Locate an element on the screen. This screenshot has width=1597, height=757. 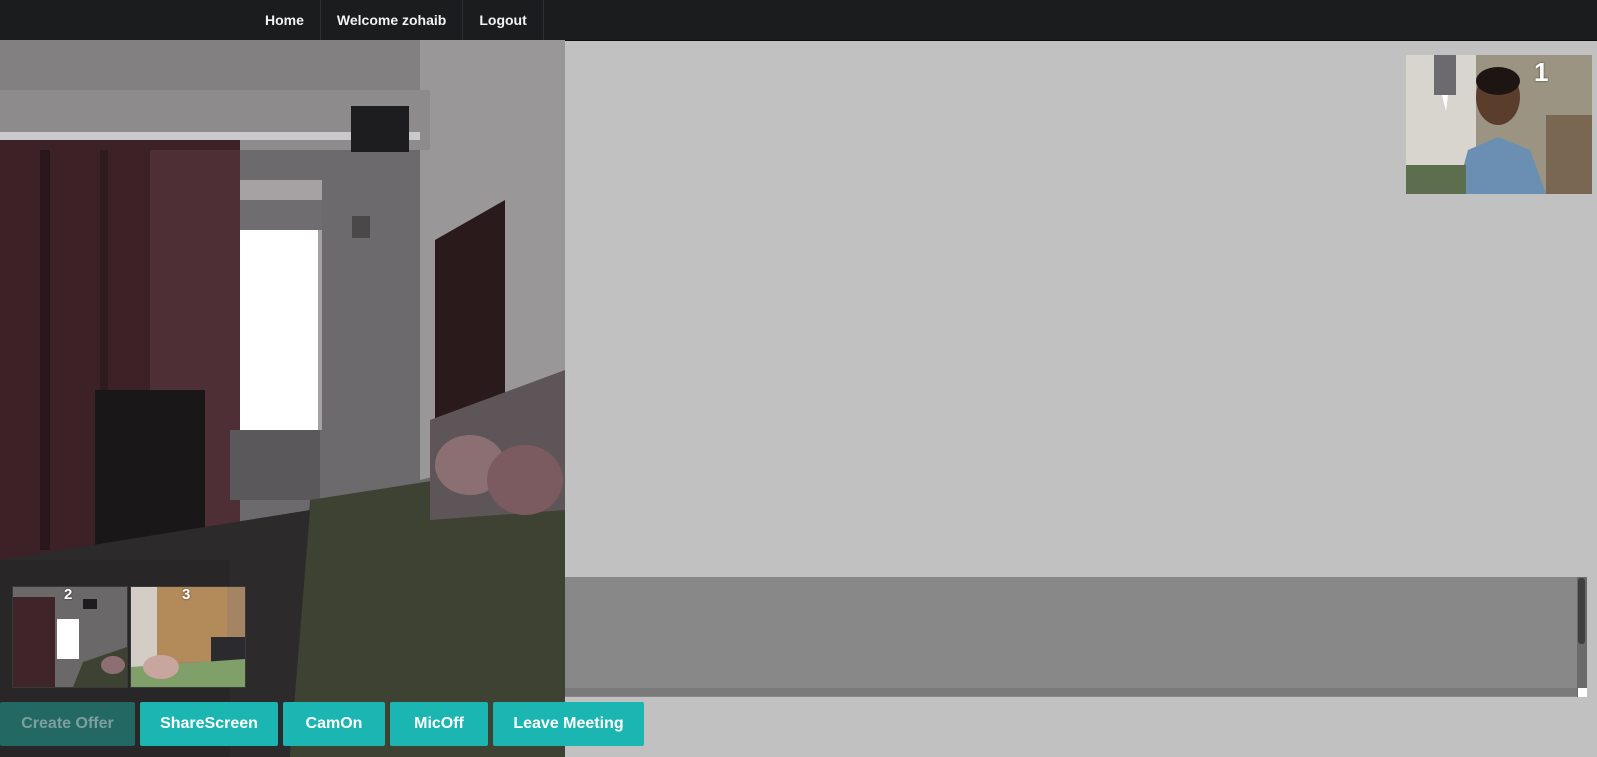
cam-on-button: CamOn is located at coordinates (334, 724).